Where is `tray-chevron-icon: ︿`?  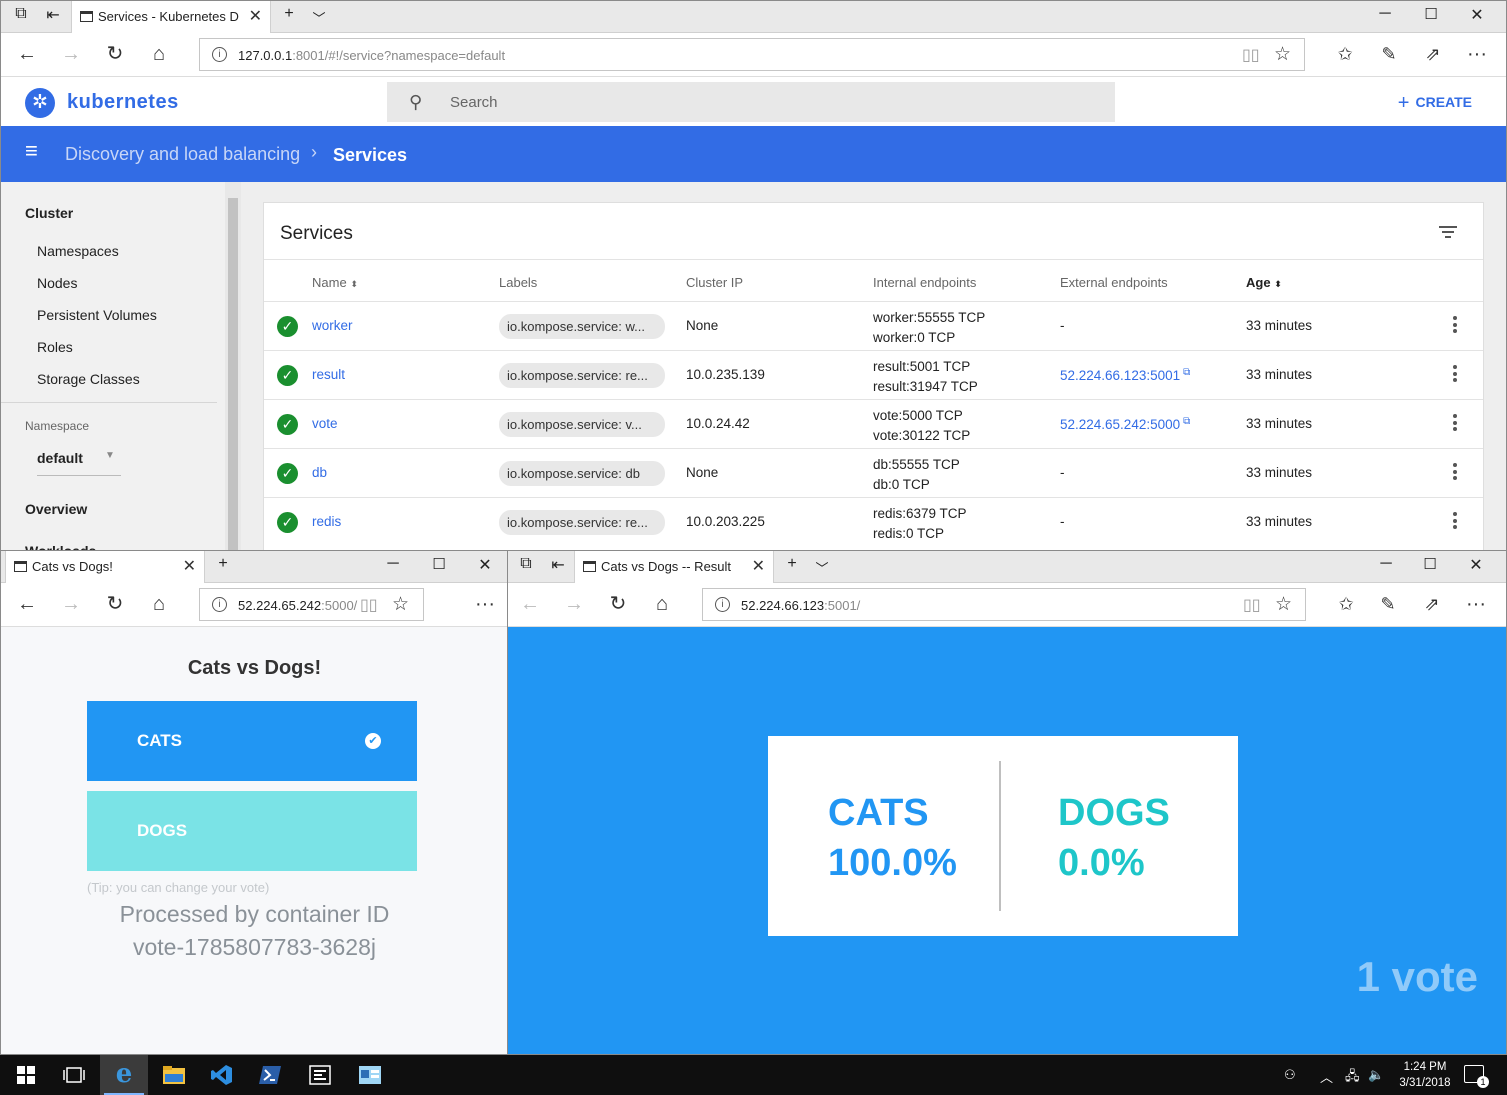
tray-chevron-icon: ︿ is located at coordinates (1326, 1076).